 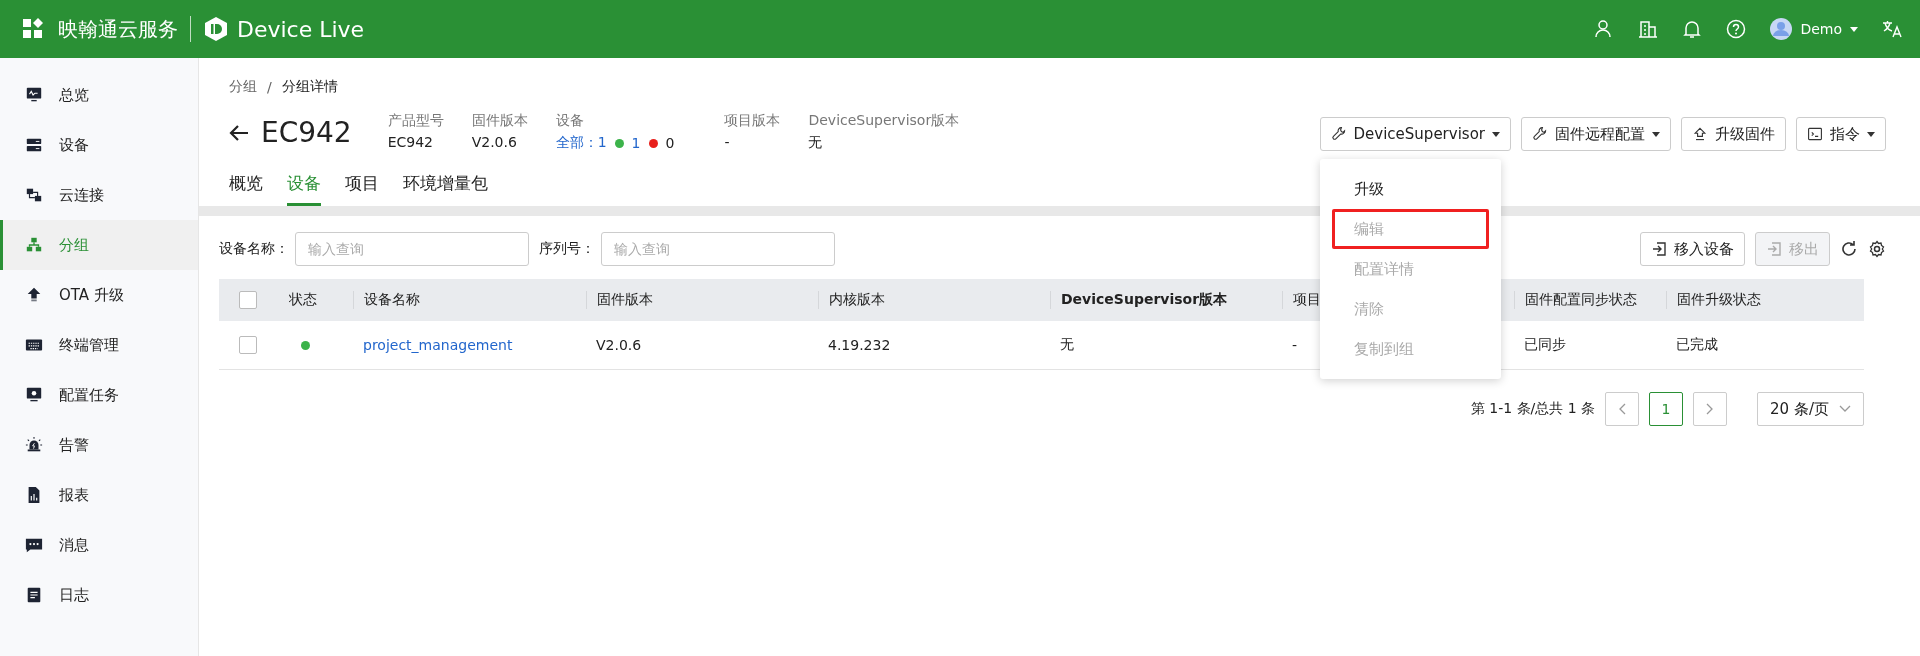 What do you see at coordinates (1666, 409) in the screenshot?
I see `page-button: 1` at bounding box center [1666, 409].